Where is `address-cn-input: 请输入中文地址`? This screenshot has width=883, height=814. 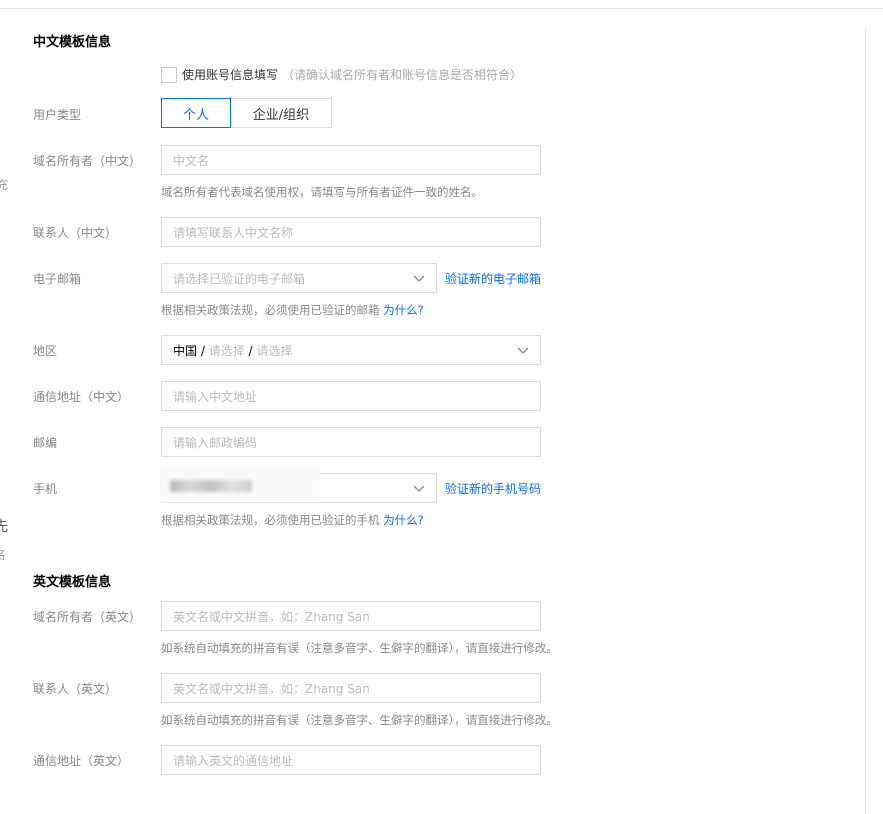
address-cn-input: 请输入中文地址 is located at coordinates (351, 396).